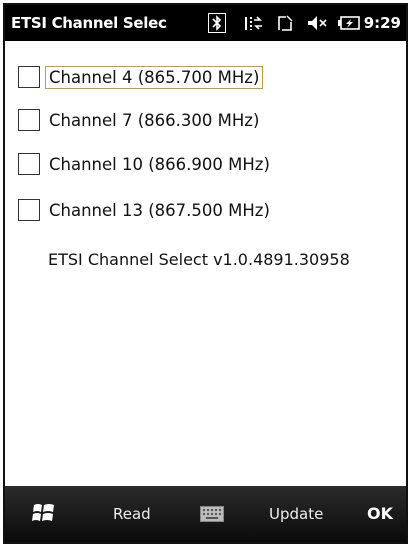  I want to click on volume-muted-icon, so click(317, 23).